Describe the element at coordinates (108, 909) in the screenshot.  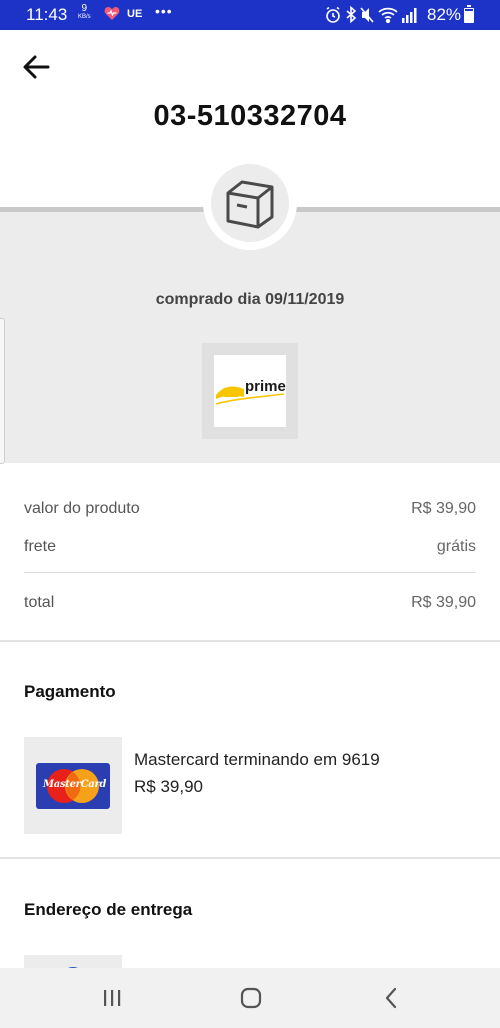
I see `delivery-title: Endereço de entrega` at that location.